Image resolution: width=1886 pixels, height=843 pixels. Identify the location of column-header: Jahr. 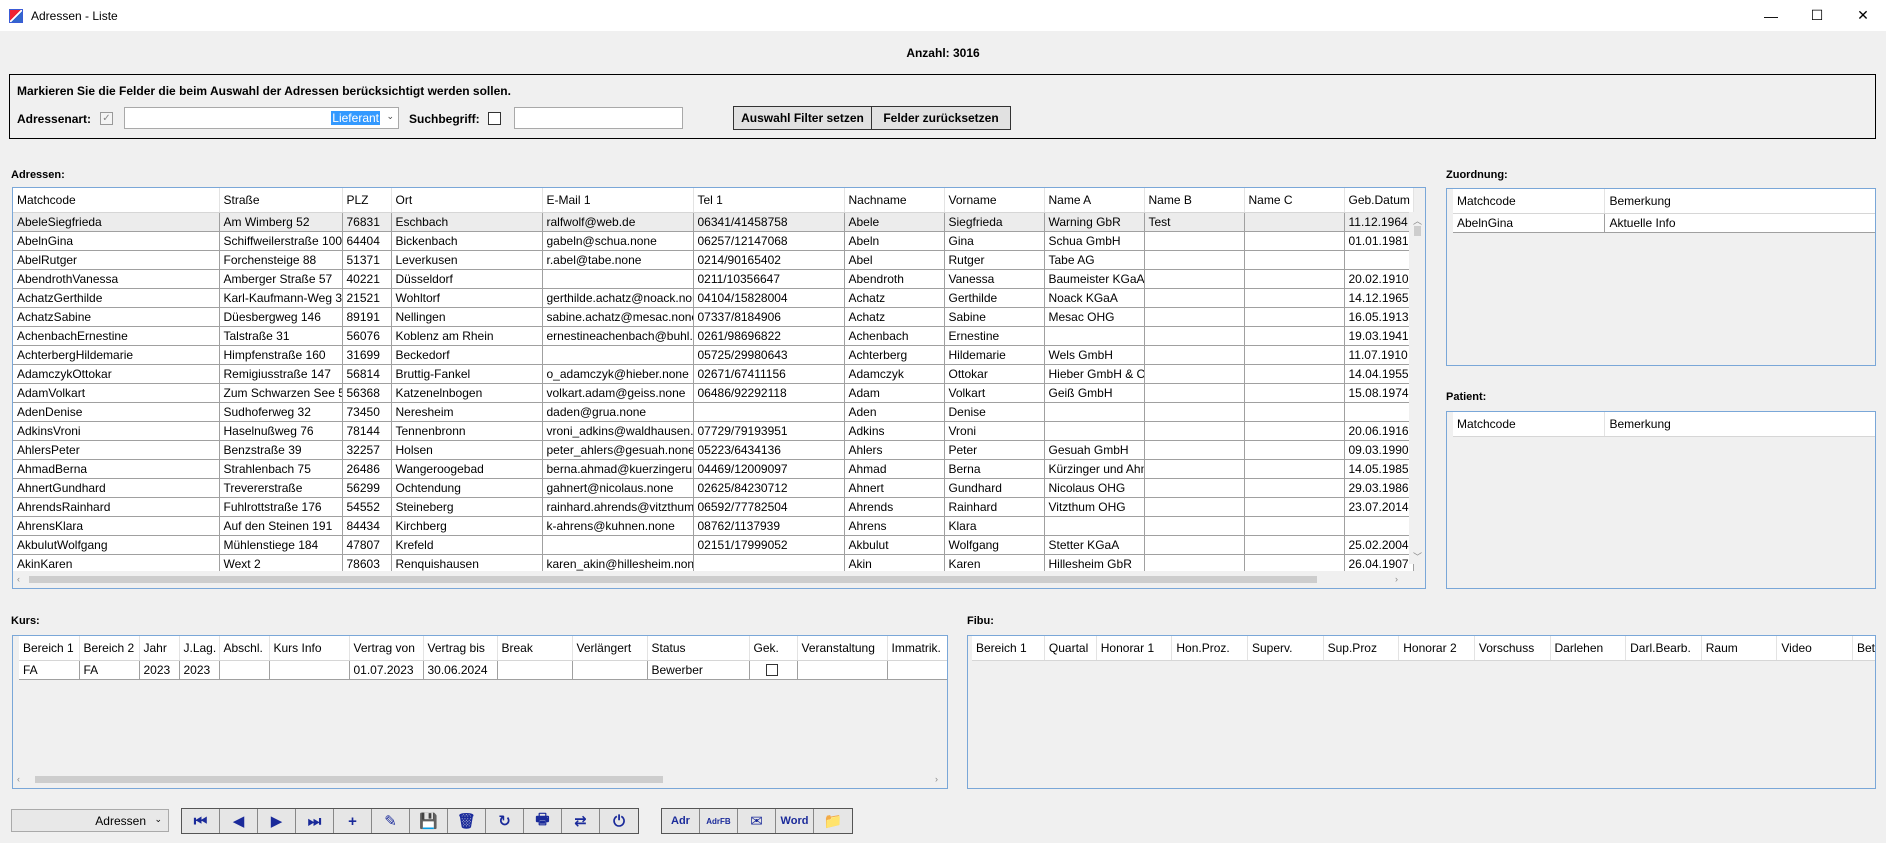
(159, 648).